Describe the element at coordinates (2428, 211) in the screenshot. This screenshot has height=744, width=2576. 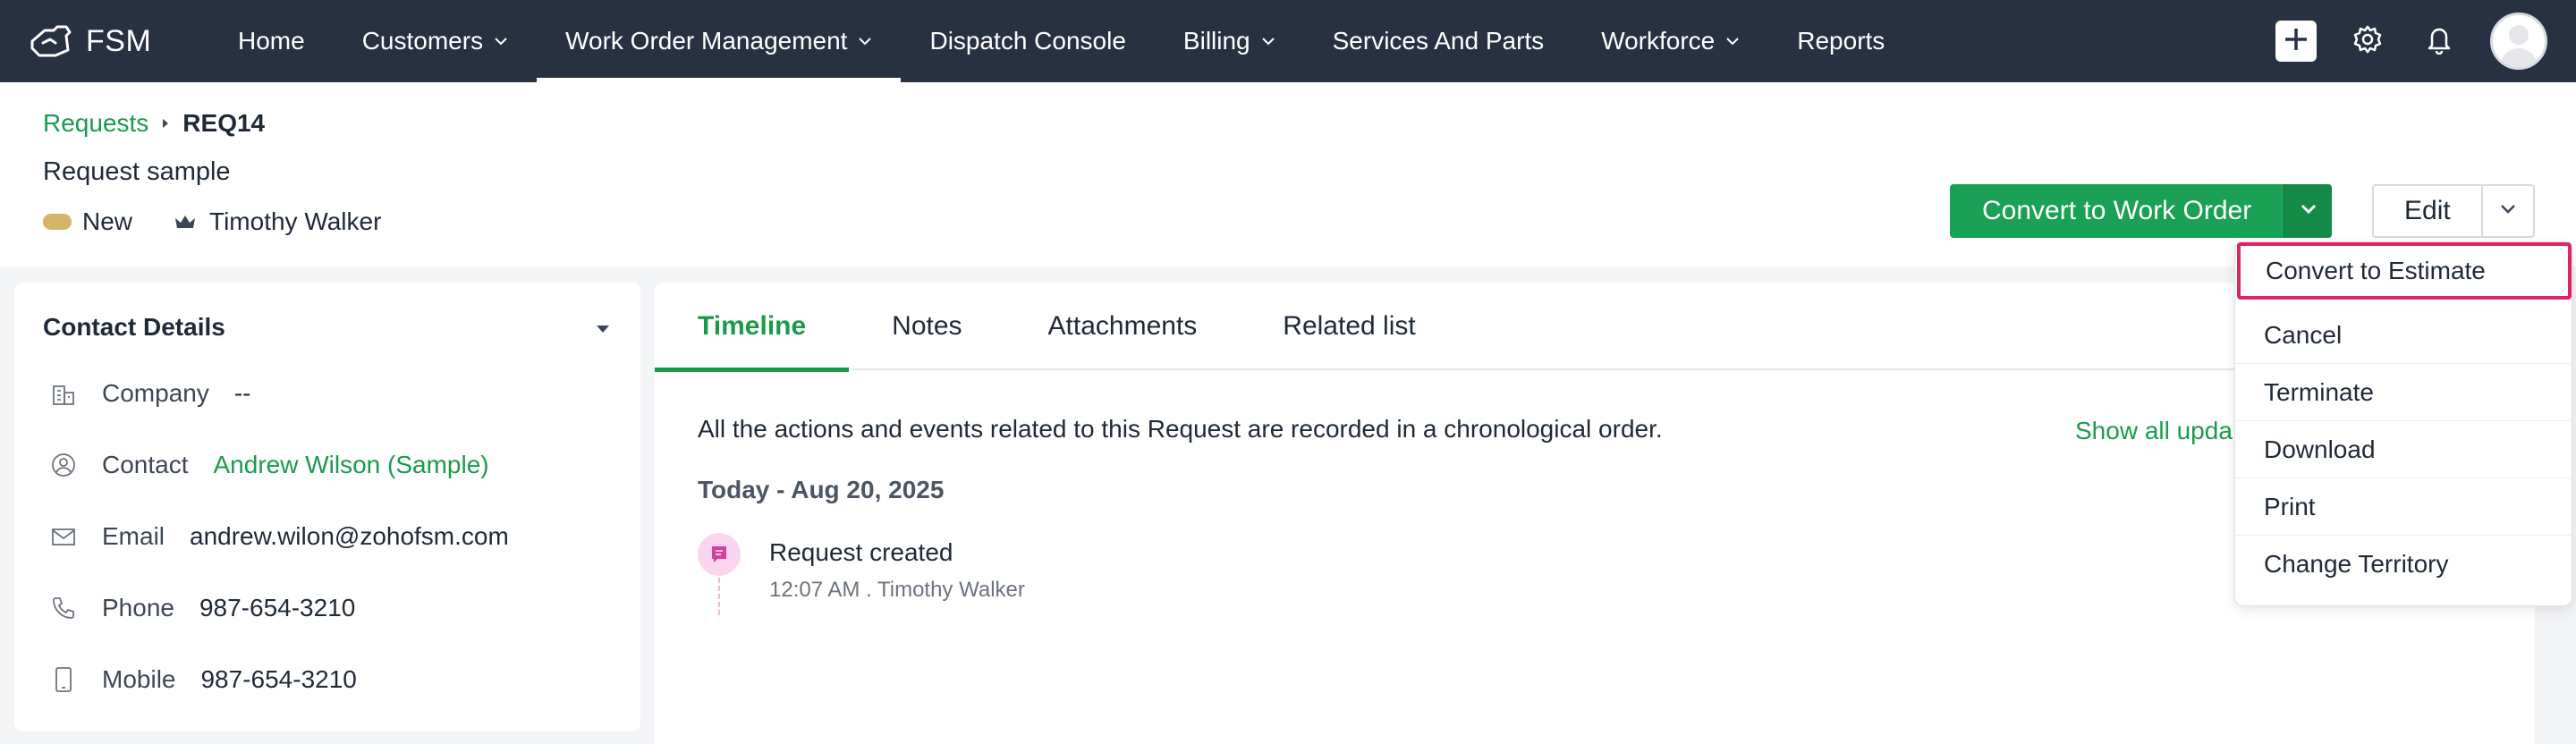
I see `edit-button: Edit` at that location.